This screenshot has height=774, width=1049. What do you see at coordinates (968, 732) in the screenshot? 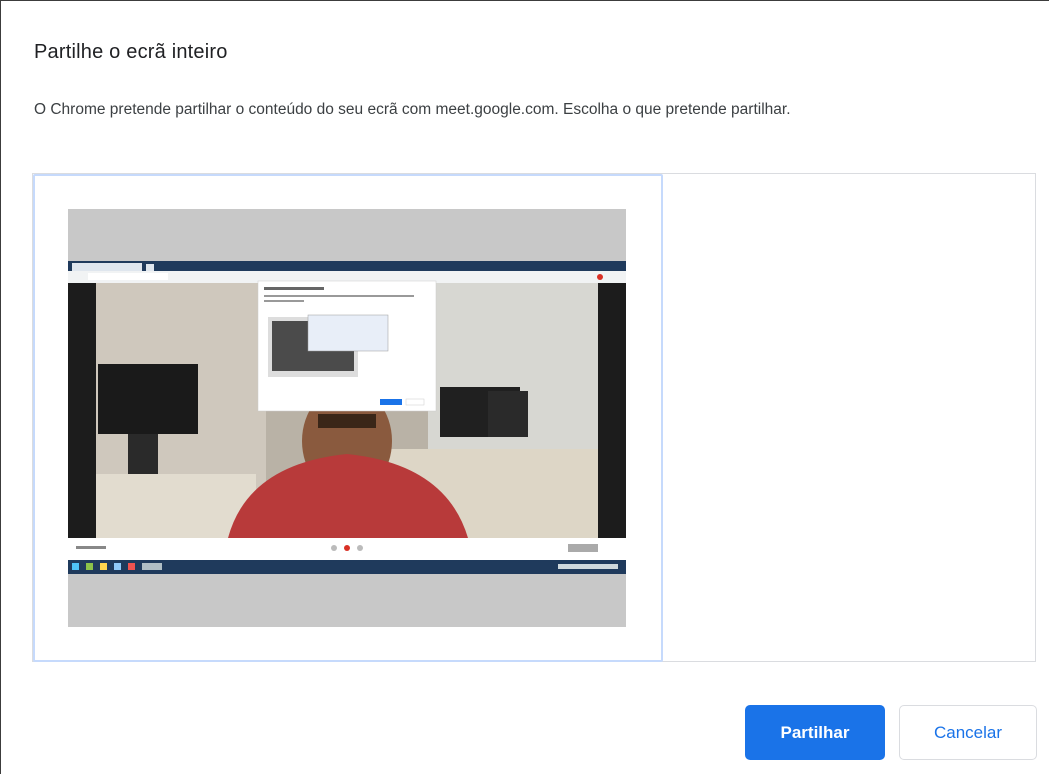
I see `cancel-button: Cancelar` at bounding box center [968, 732].